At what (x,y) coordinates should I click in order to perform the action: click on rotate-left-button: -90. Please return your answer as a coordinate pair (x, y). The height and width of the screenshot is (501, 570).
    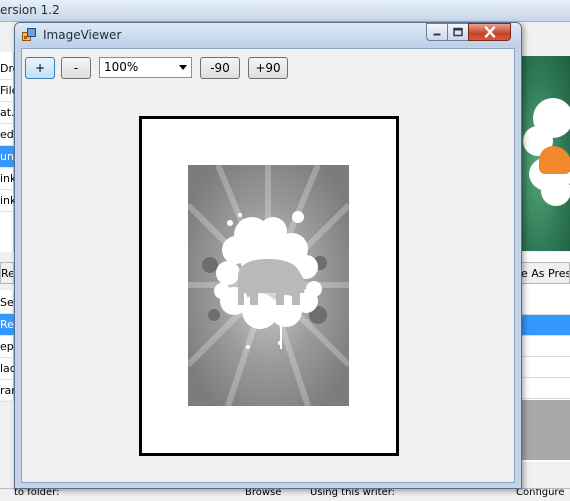
    Looking at the image, I should click on (220, 68).